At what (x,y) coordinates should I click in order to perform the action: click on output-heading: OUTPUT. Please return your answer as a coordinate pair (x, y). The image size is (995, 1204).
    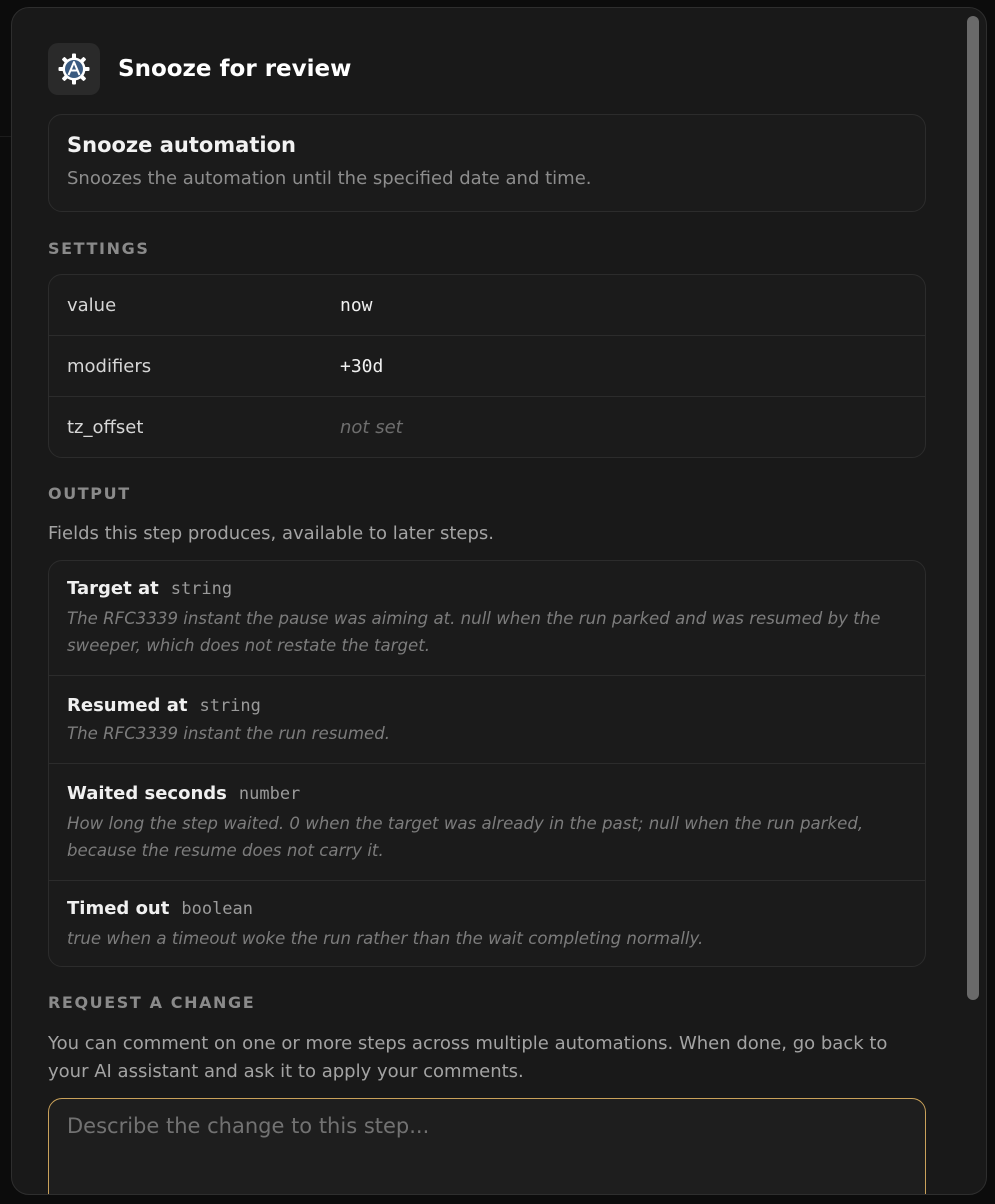
    Looking at the image, I should click on (89, 493).